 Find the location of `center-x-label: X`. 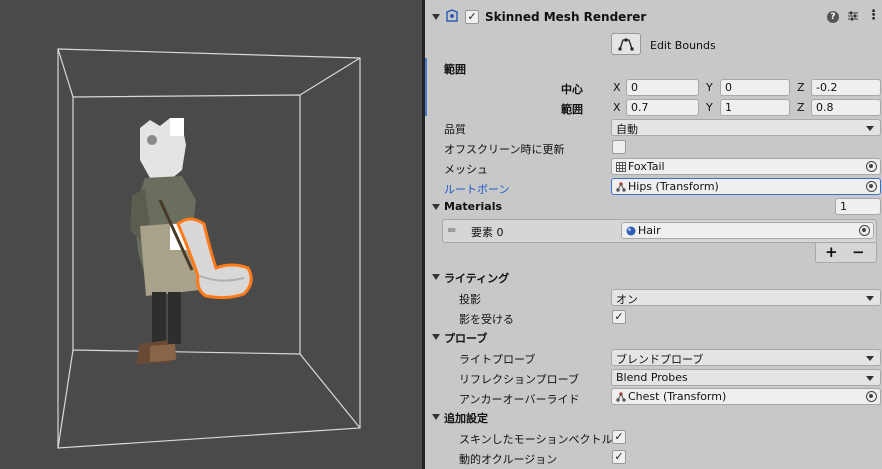

center-x-label: X is located at coordinates (617, 87).